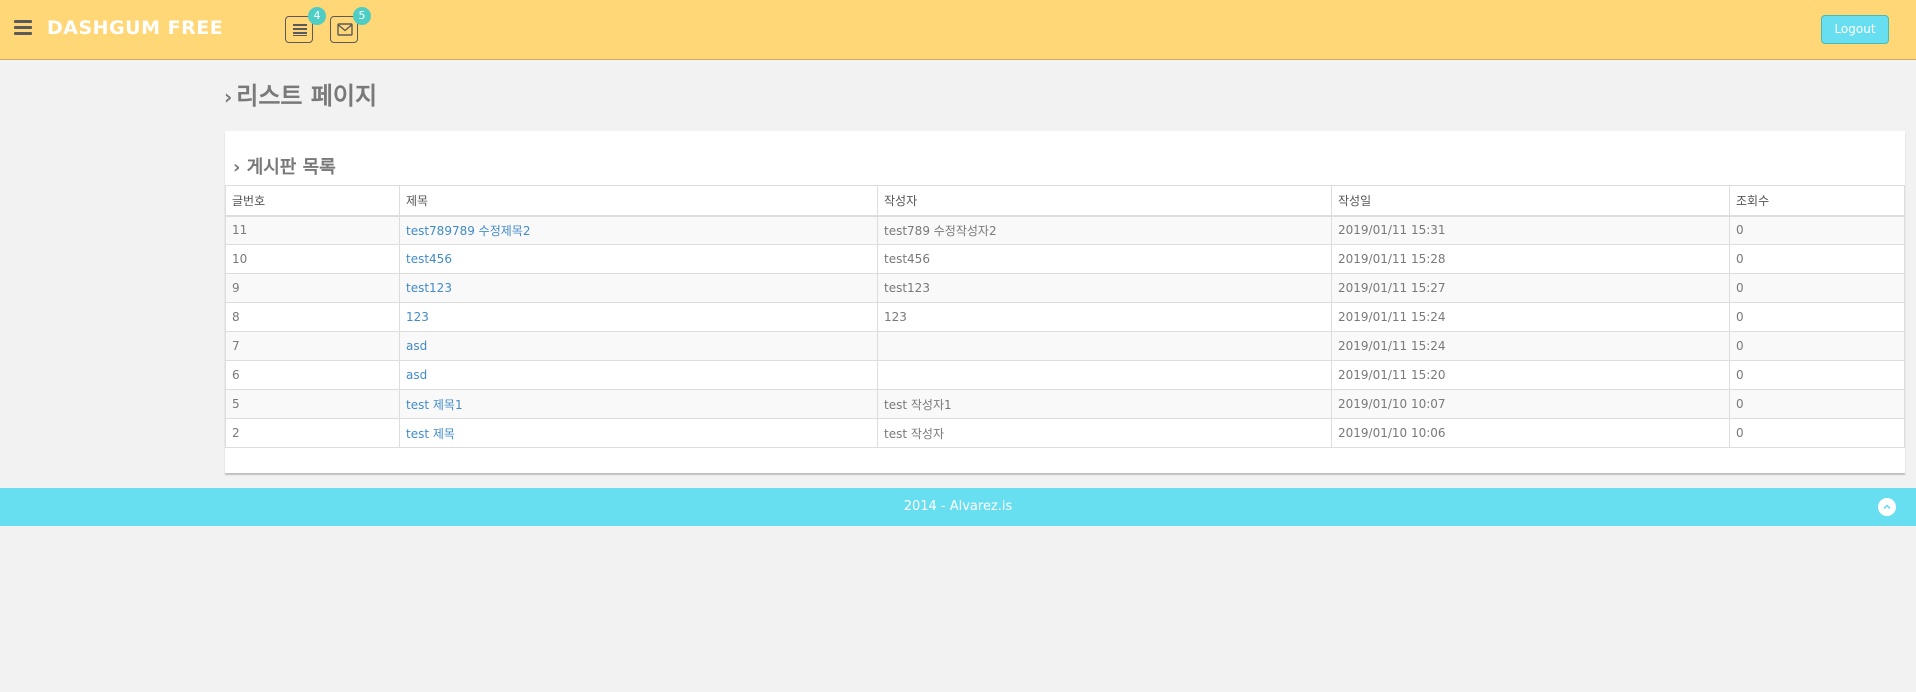 The image size is (1916, 692). I want to click on table-row: 2 test 제목 test 작성자 2019/01/10 10:06 0, so click(1065, 433).